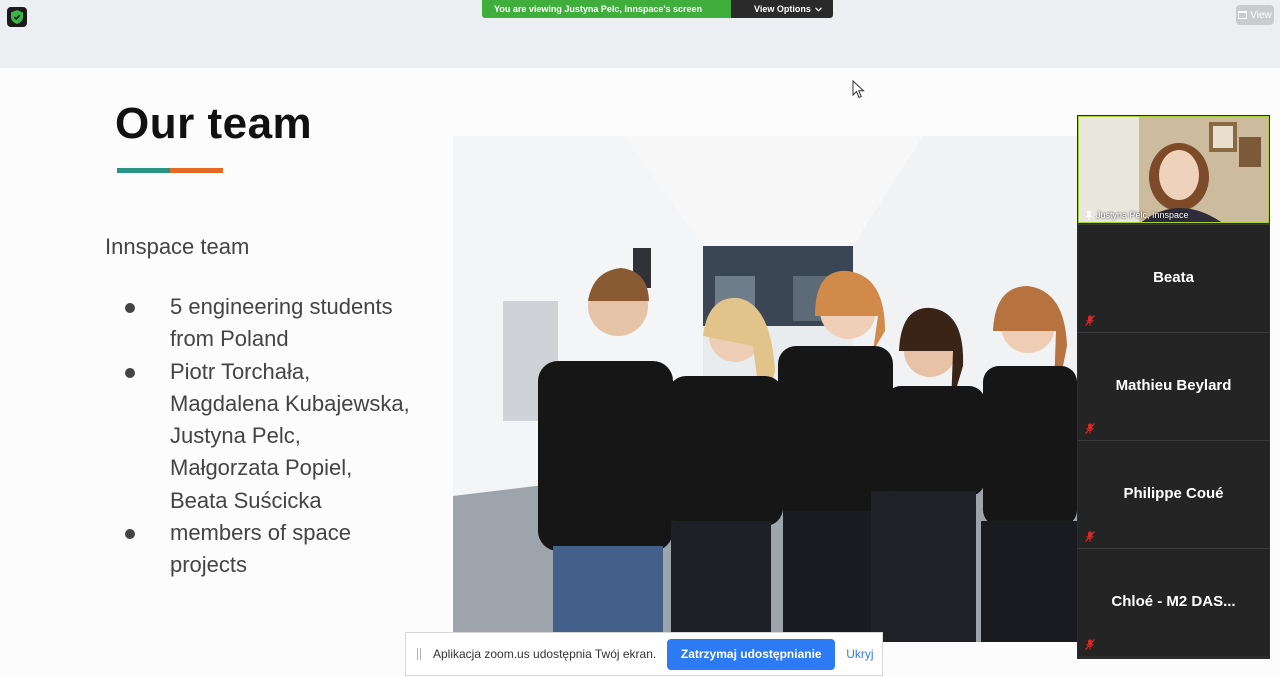 The width and height of the screenshot is (1280, 677). Describe the element at coordinates (1089, 215) in the screenshot. I see `pin-icon` at that location.